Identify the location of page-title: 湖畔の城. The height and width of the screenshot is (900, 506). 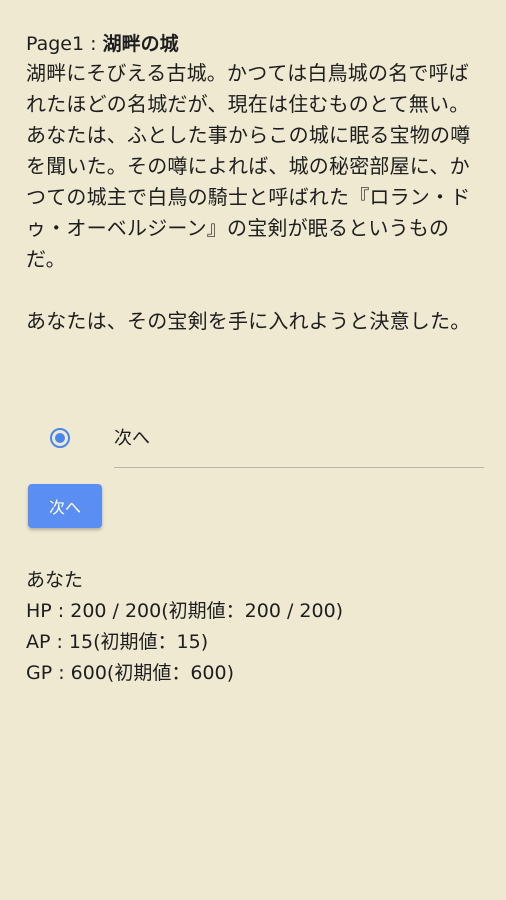
(140, 44).